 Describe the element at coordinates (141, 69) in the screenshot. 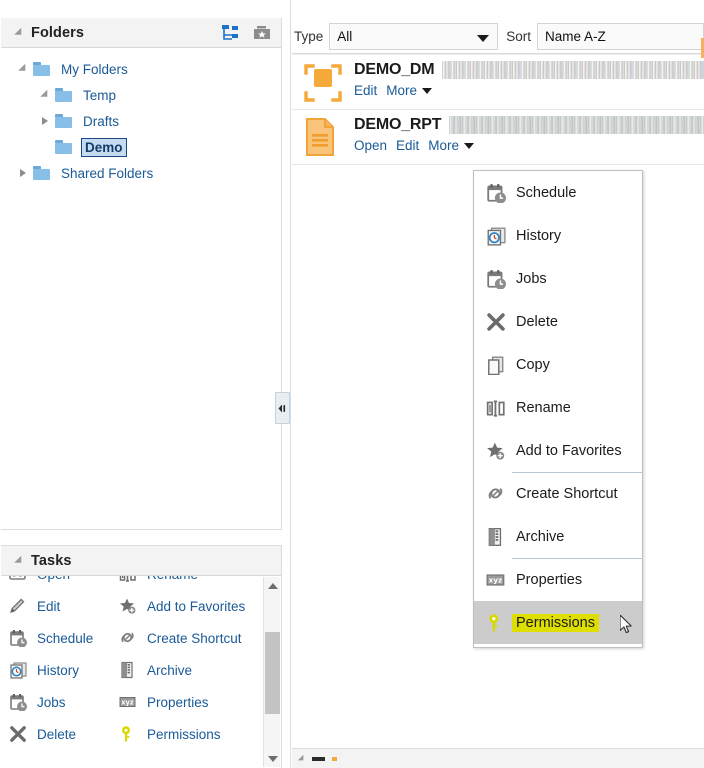

I see `folder-tree-item: My Folders` at that location.